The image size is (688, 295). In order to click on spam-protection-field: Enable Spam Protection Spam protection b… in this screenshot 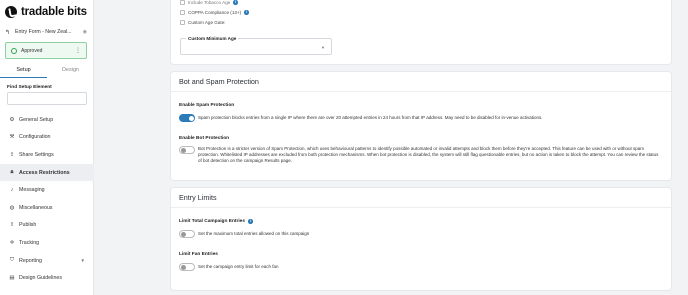, I will do `click(421, 112)`.